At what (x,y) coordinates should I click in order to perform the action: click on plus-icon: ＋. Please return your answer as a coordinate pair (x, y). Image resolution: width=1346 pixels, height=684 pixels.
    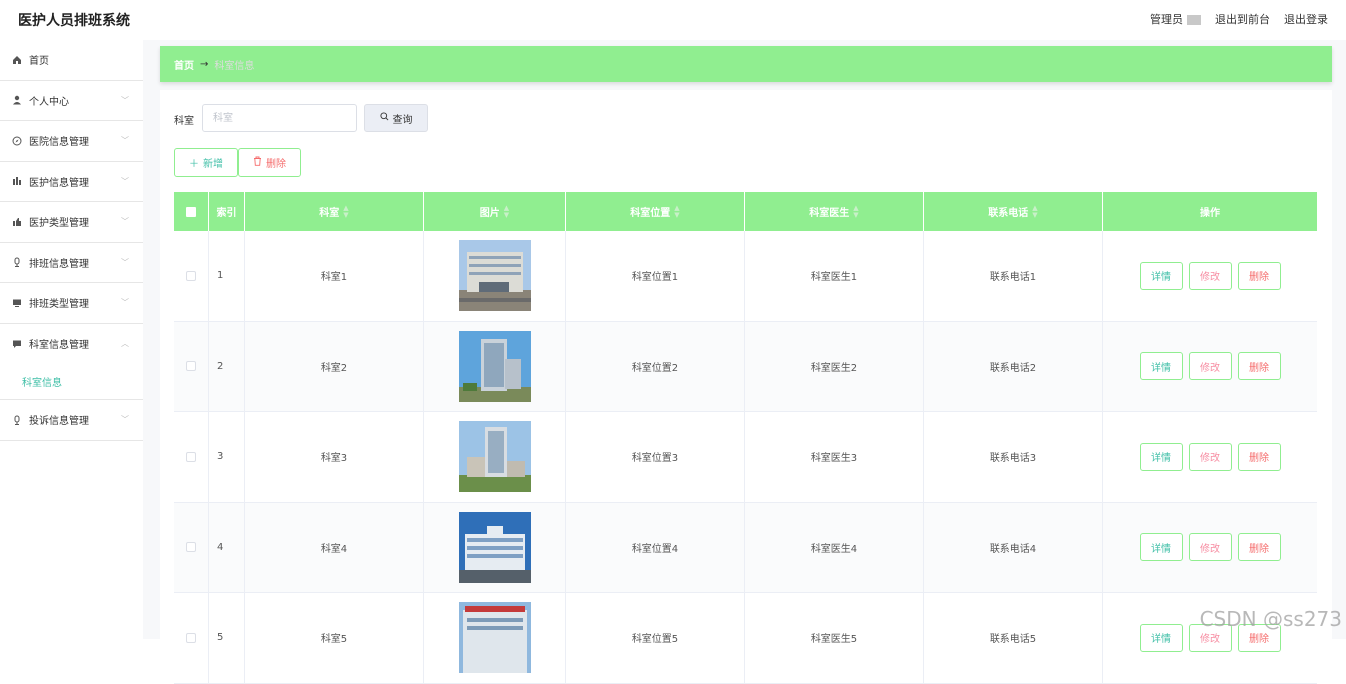
    Looking at the image, I should click on (194, 162).